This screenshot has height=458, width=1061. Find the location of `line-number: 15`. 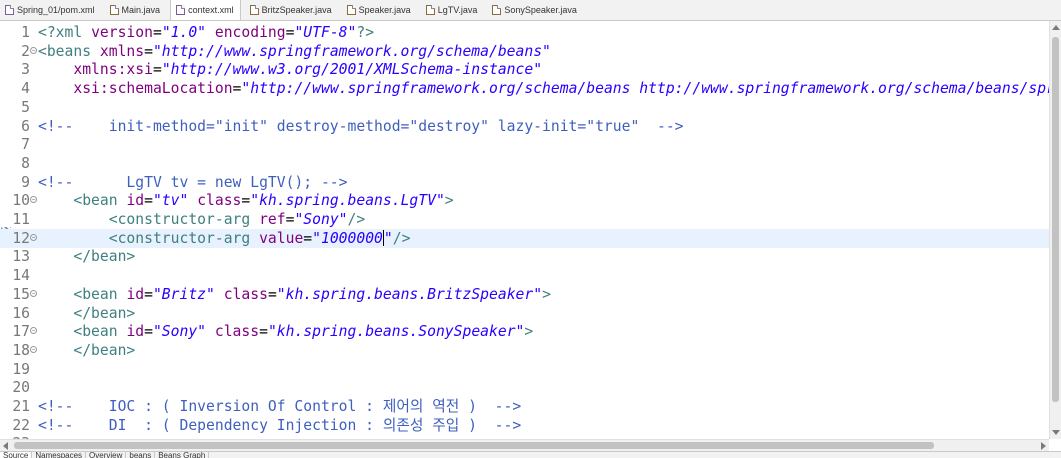

line-number: 15 is located at coordinates (21, 294).